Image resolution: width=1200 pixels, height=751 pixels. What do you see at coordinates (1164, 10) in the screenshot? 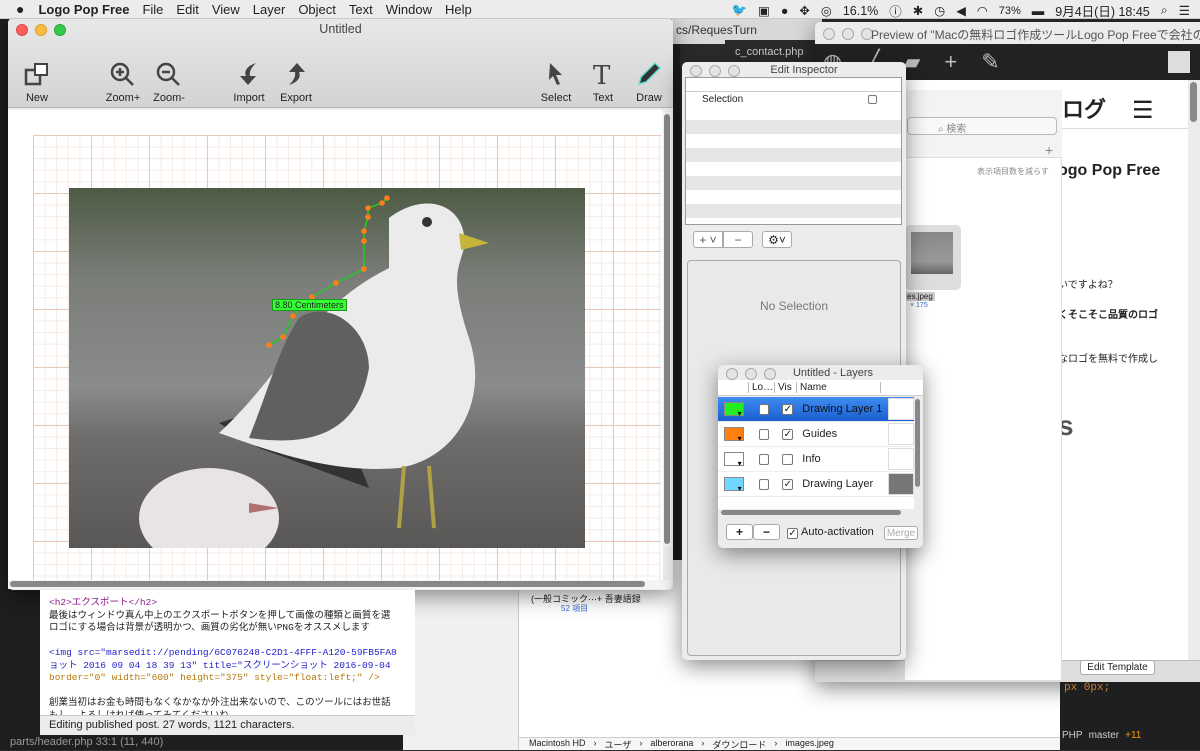
I see `spotlight-icon: ⌕` at bounding box center [1164, 10].